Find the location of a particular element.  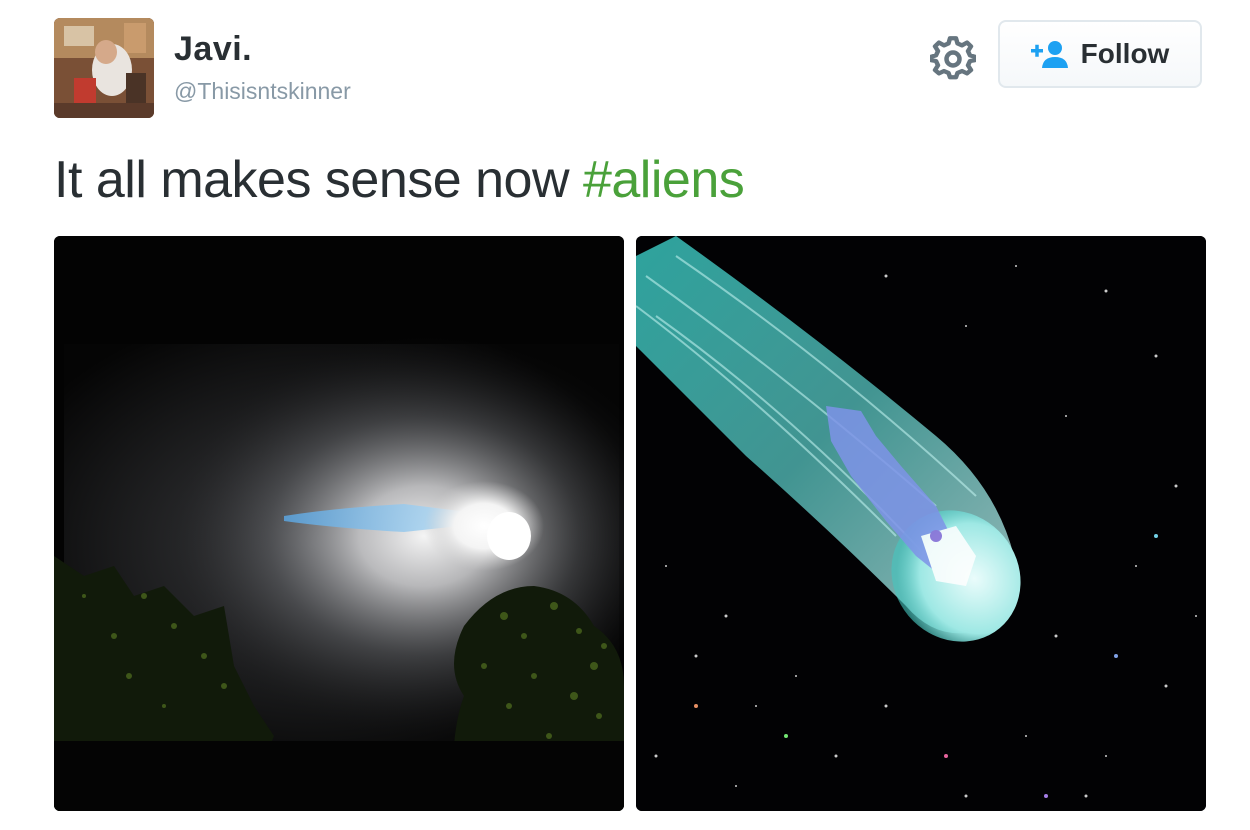

add-user-icon is located at coordinates (1049, 54).